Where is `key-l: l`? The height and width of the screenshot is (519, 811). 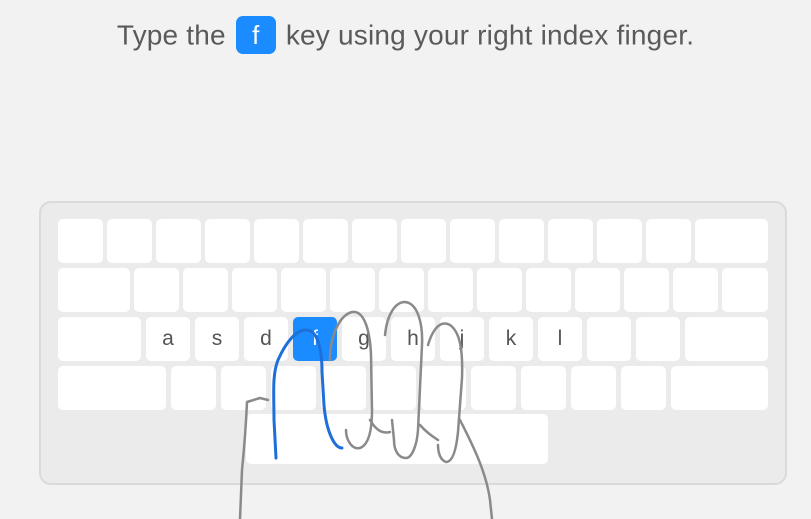 key-l: l is located at coordinates (560, 339).